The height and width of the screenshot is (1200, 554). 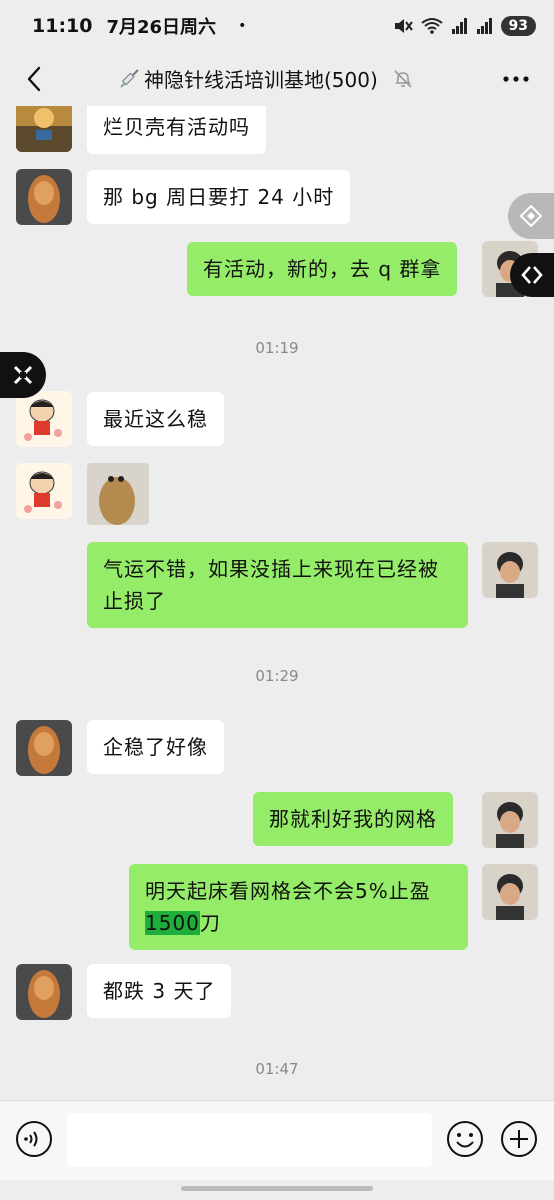 I want to click on floating-widget-close, so click(x=23, y=375).